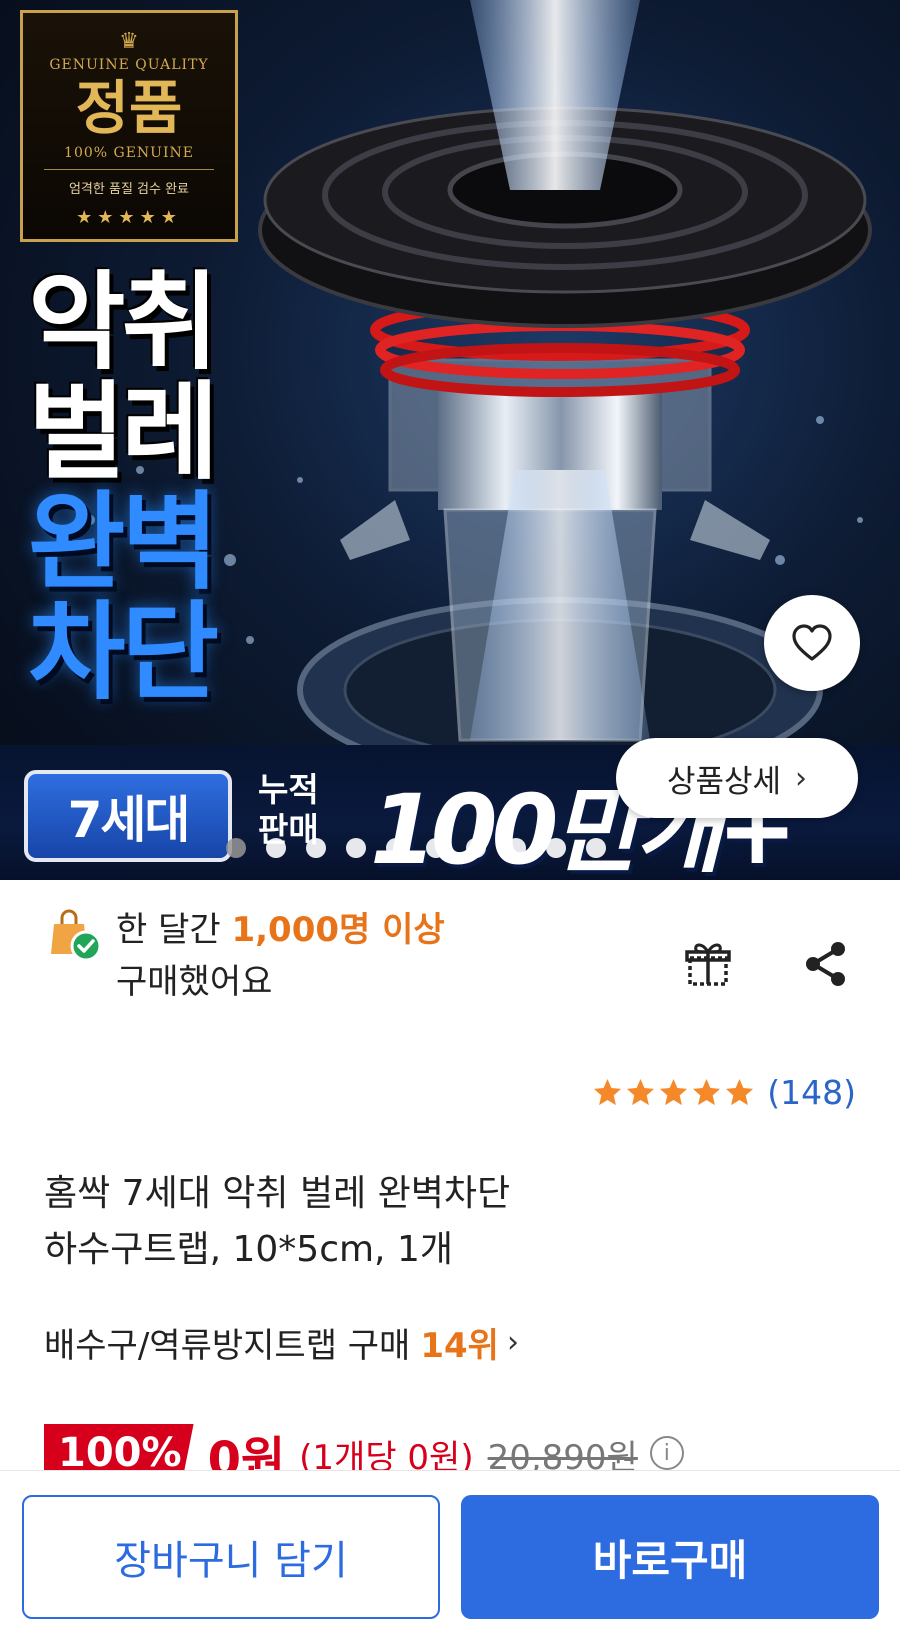  Describe the element at coordinates (826, 964) in the screenshot. I see `share-icon` at that location.